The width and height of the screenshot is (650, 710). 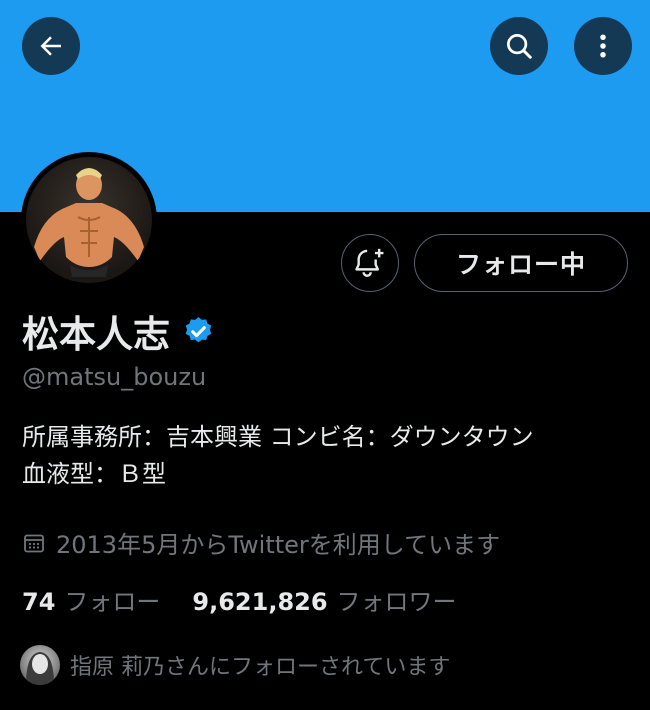 I want to click on arrow-left-icon, so click(x=50, y=46).